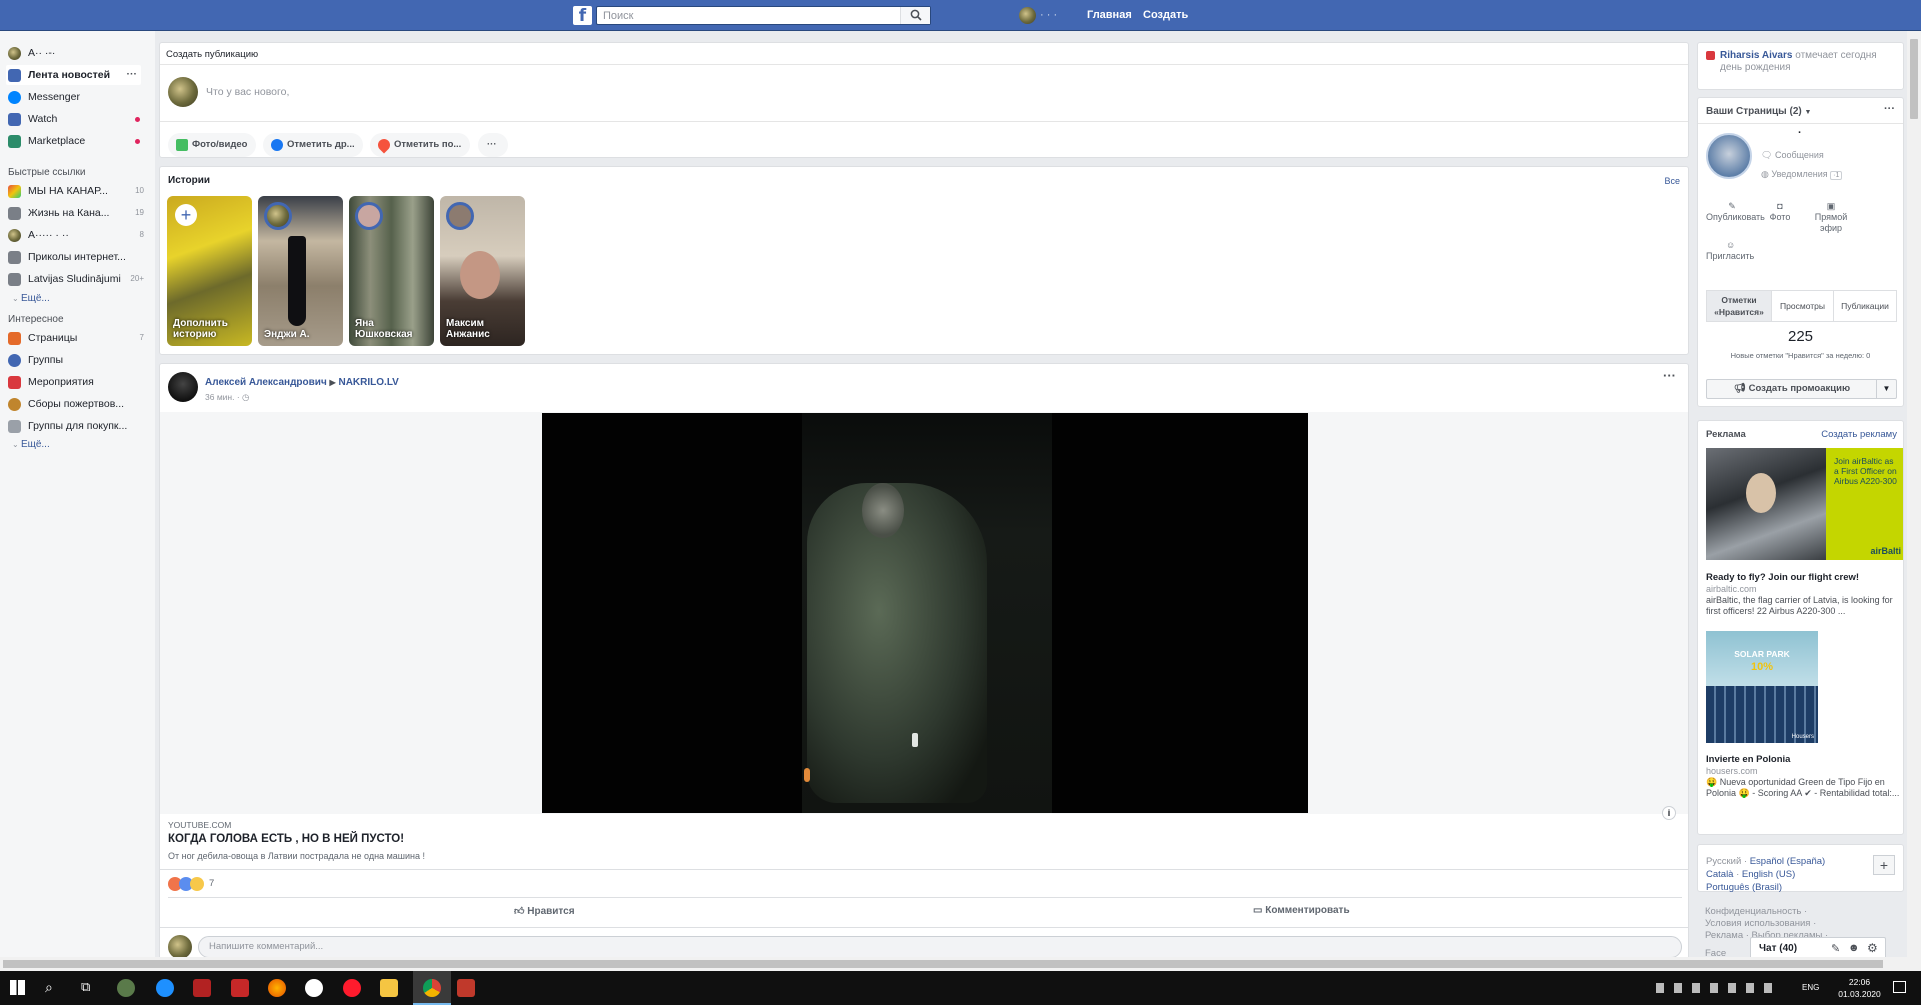  Describe the element at coordinates (209, 271) in the screenshot. I see `story-add: + Дополнить историю` at that location.